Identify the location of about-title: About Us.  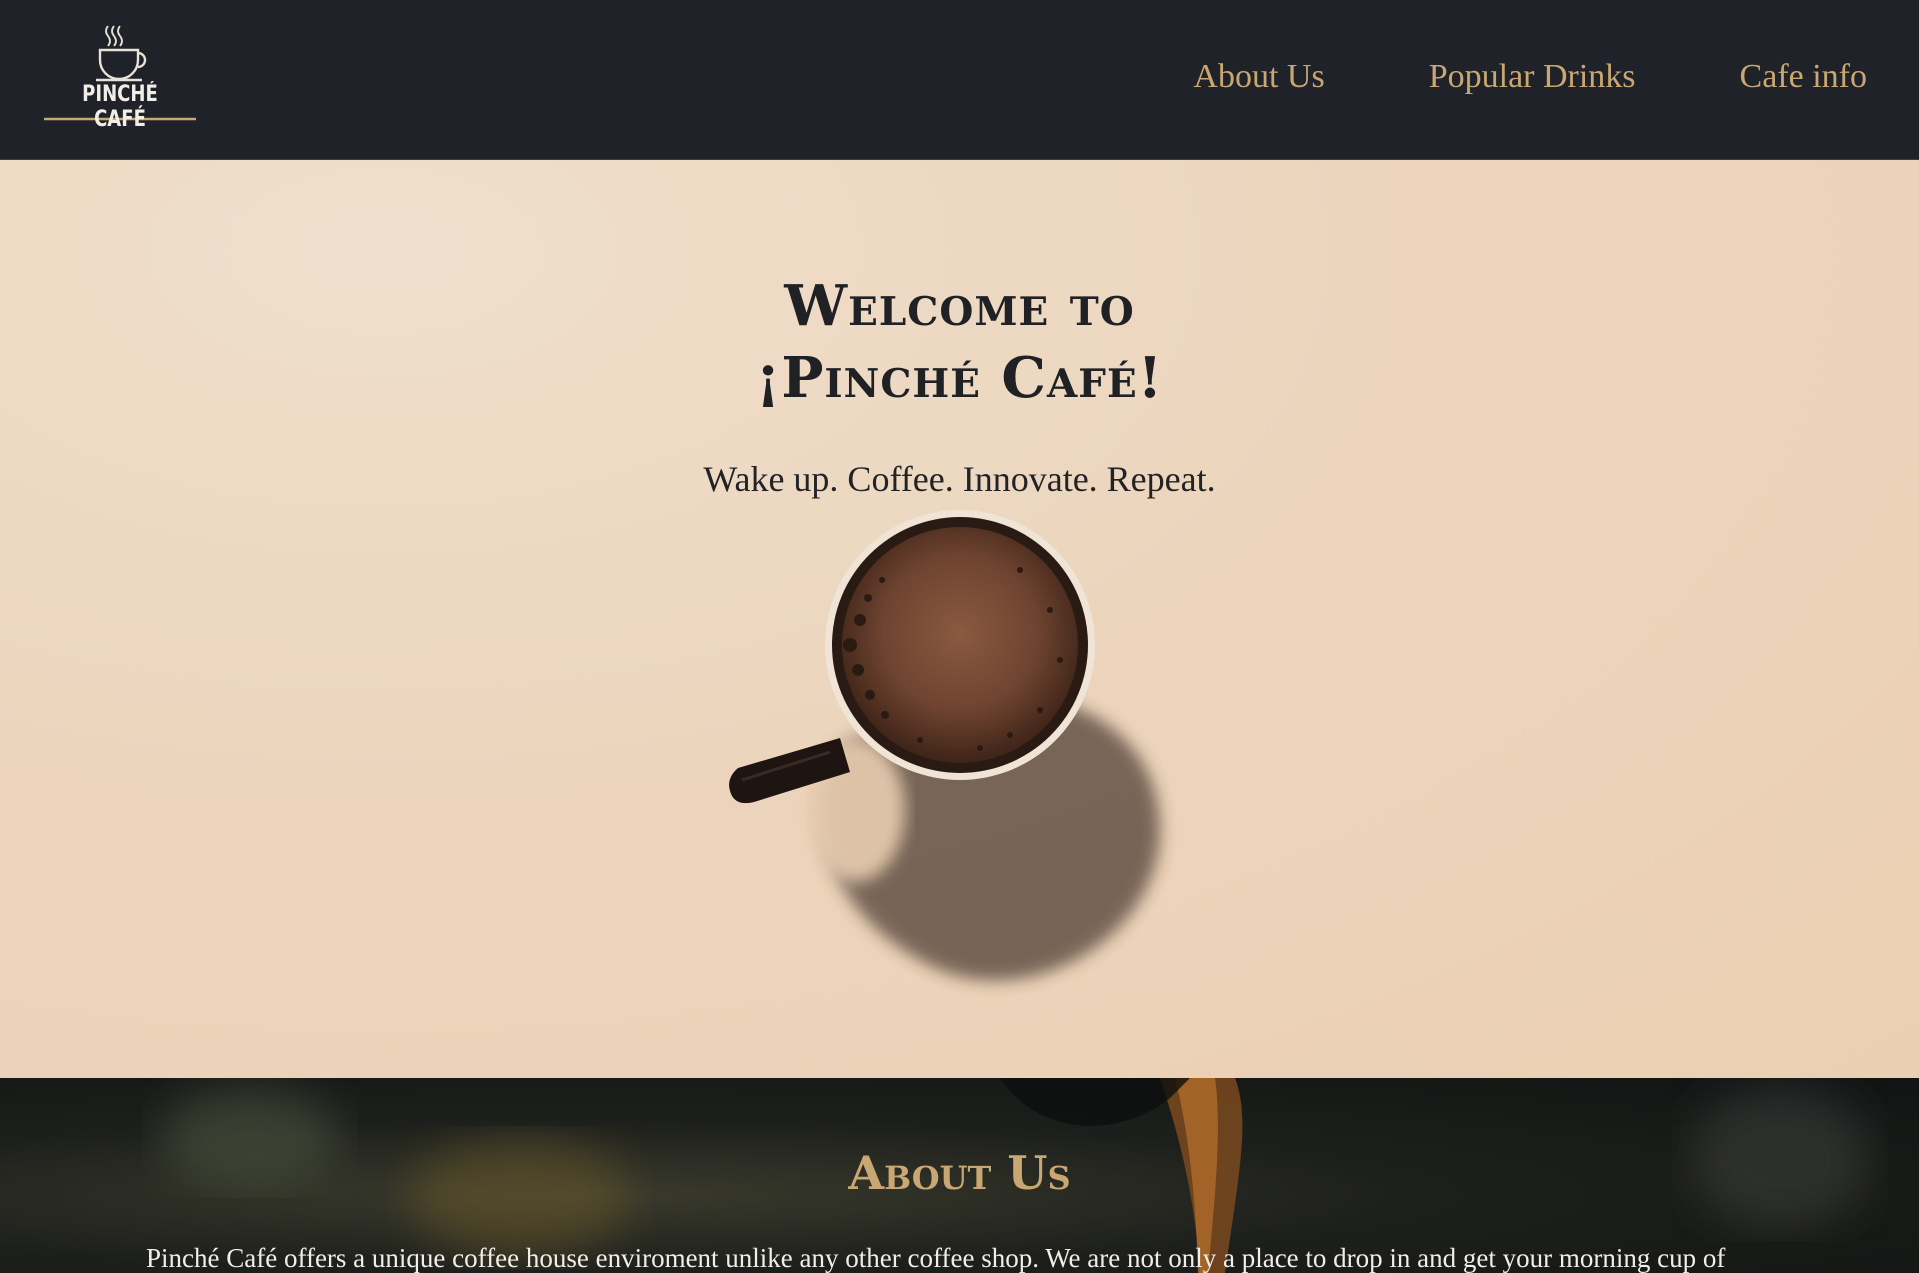
(959, 1173).